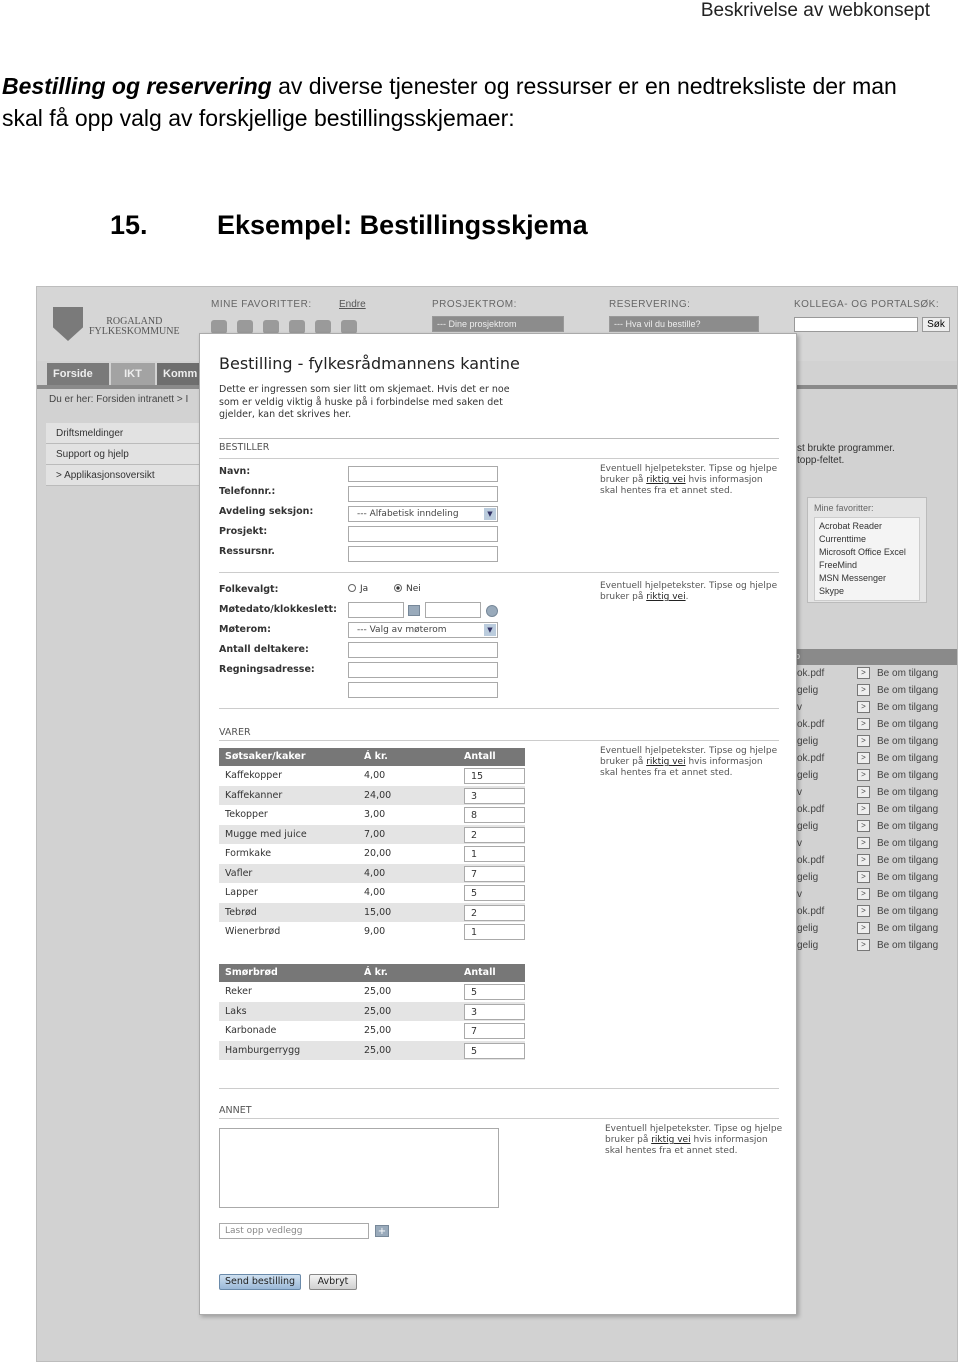 Image resolution: width=960 pixels, height=1365 pixels. What do you see at coordinates (260, 1282) in the screenshot?
I see `submit-button: Send bestilling` at bounding box center [260, 1282].